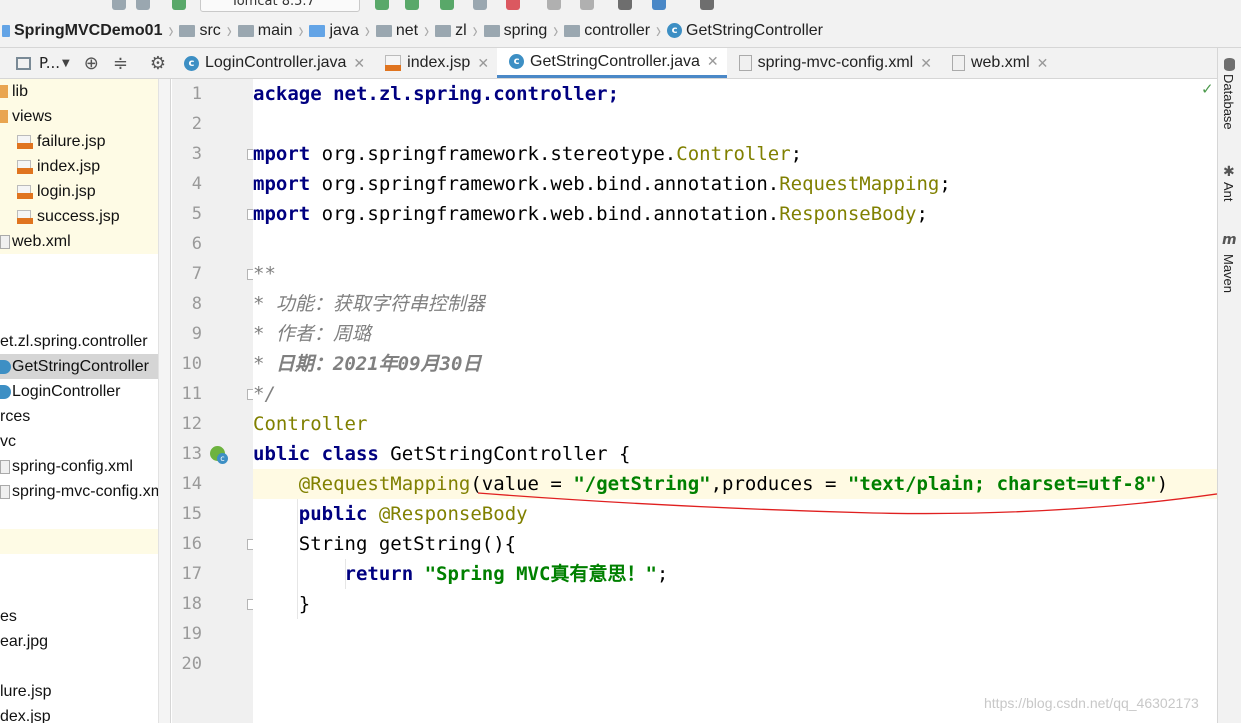 The image size is (1241, 723). I want to click on line-number: 14, so click(191, 484).